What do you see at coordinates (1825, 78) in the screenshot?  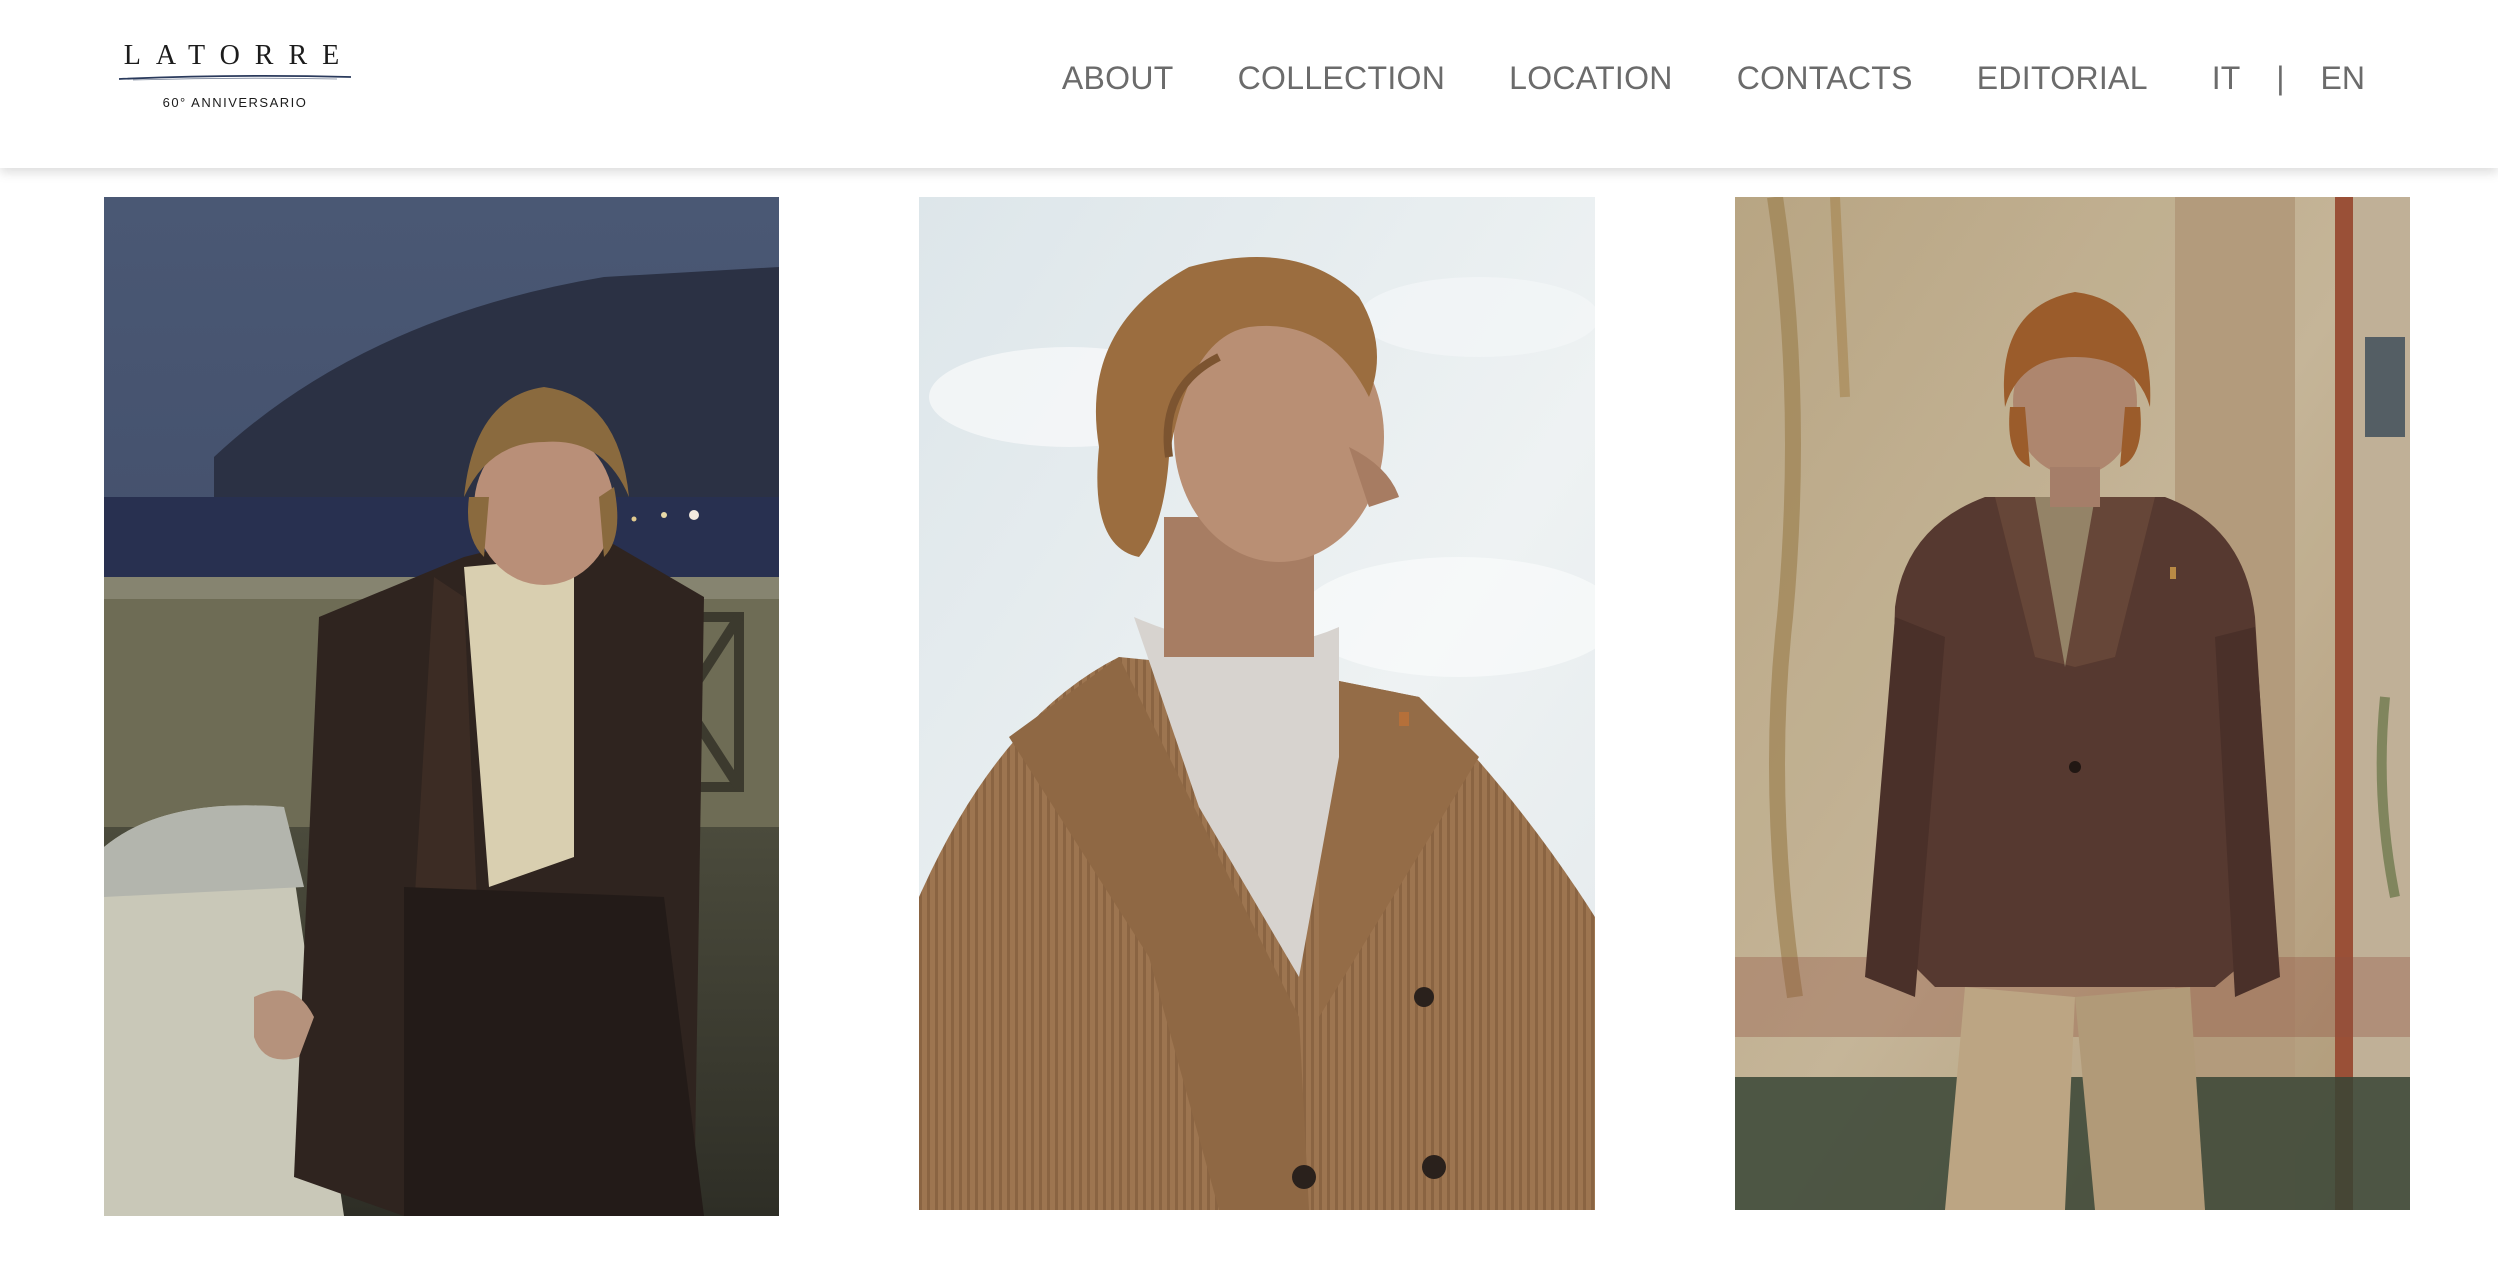 I see `nav-contacts: CONTACTS` at bounding box center [1825, 78].